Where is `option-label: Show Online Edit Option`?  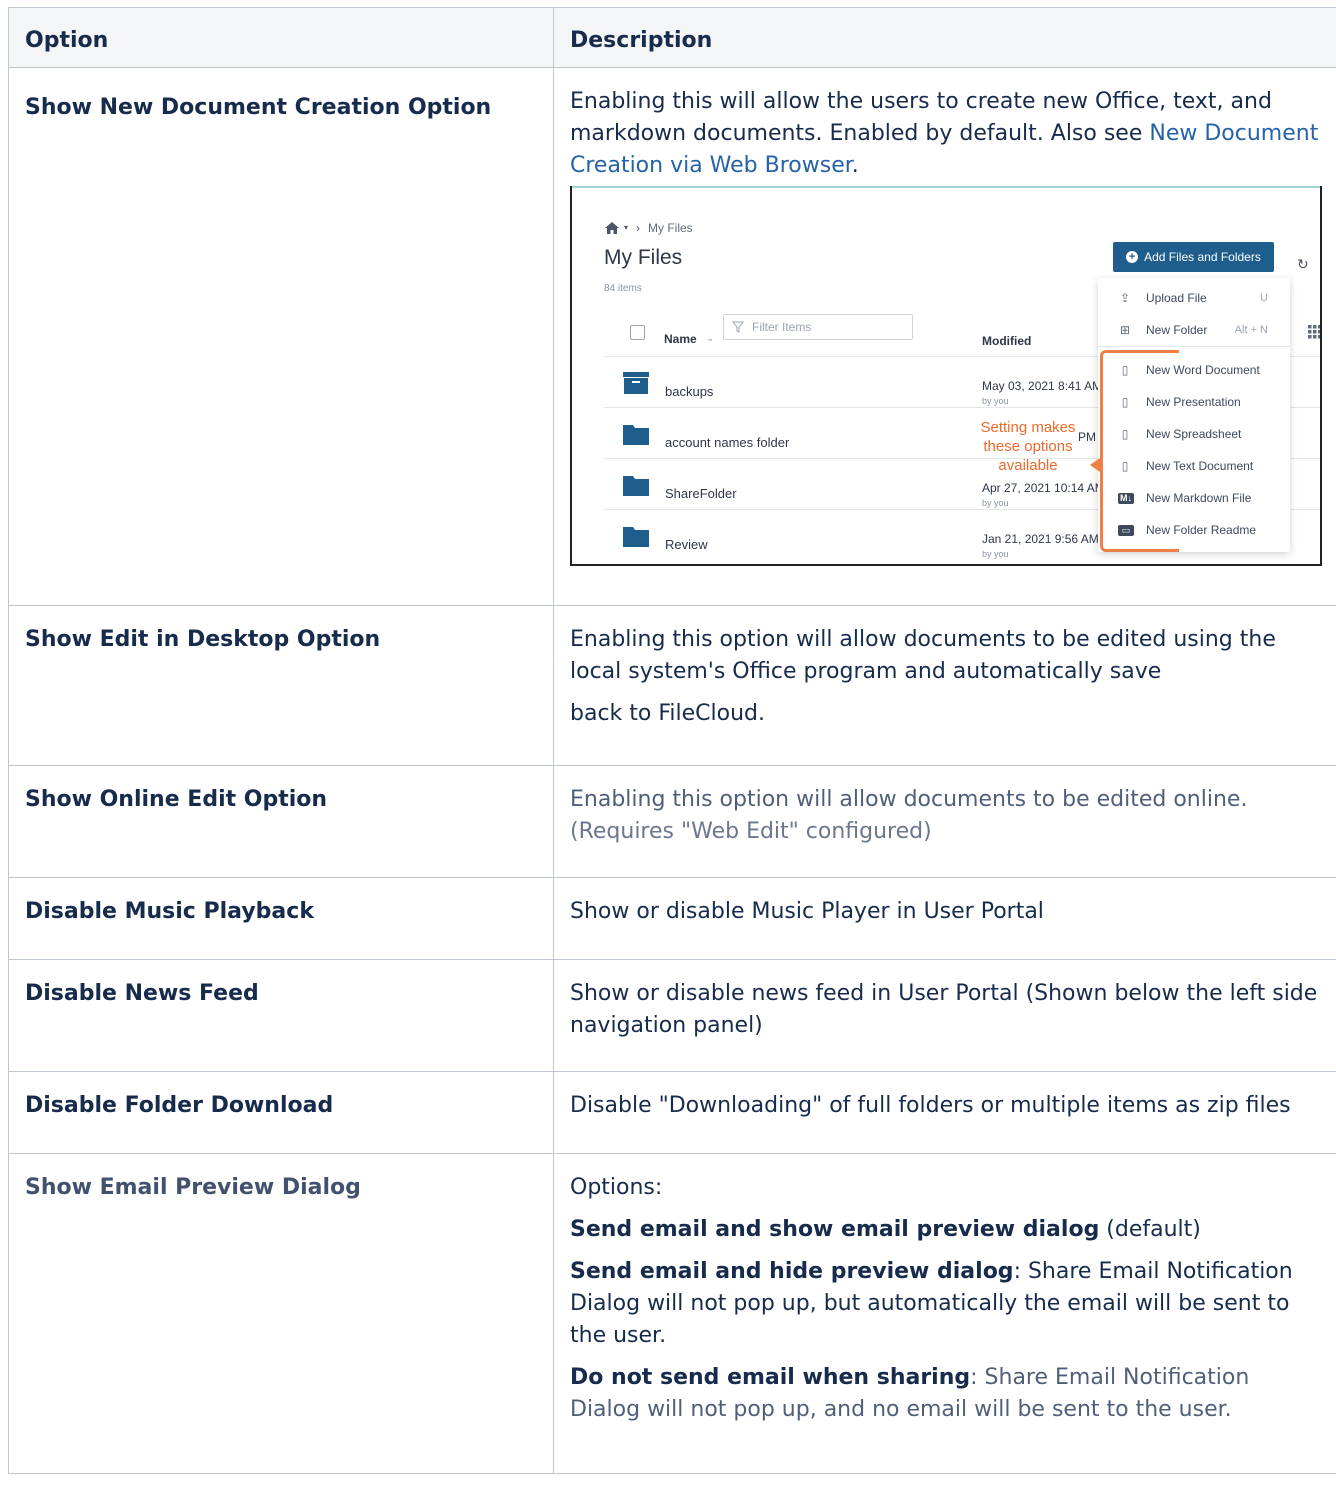 option-label: Show Online Edit Option is located at coordinates (176, 799).